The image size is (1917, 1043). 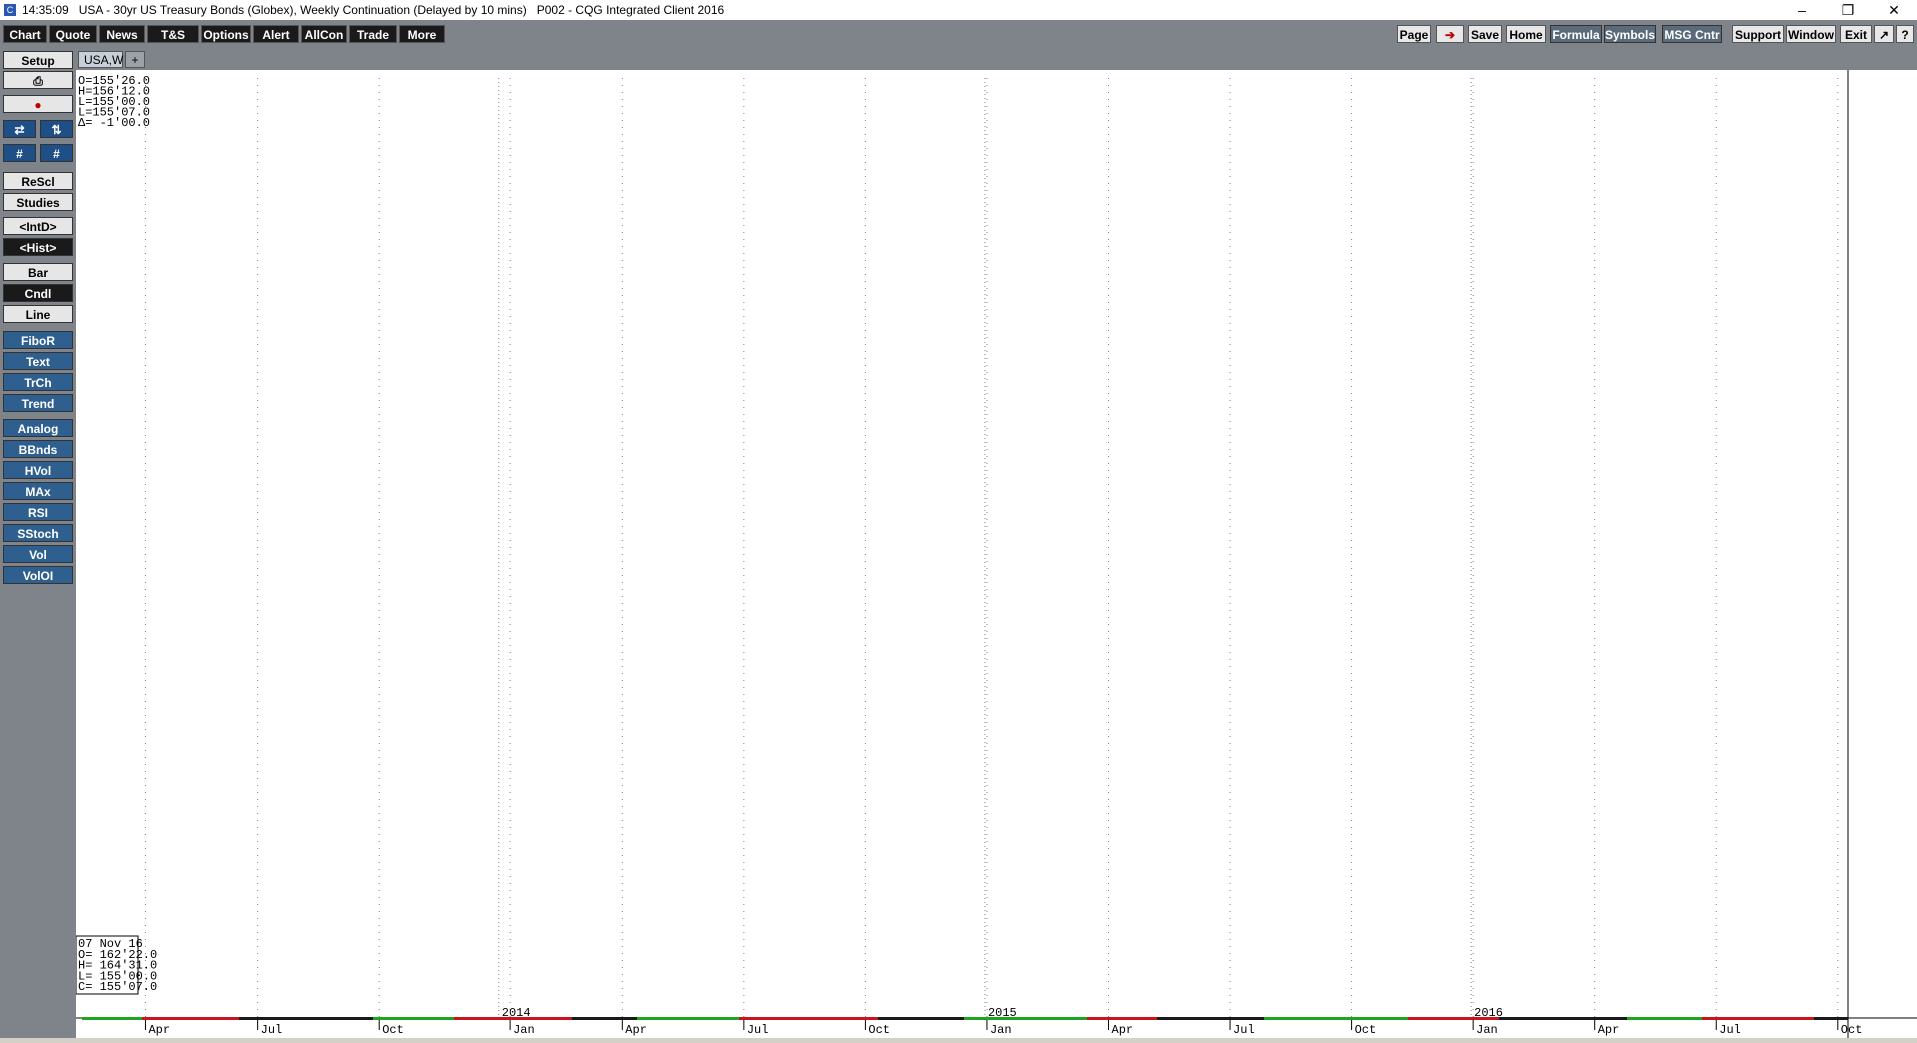 What do you see at coordinates (38, 60) in the screenshot?
I see `setup-button: Setup` at bounding box center [38, 60].